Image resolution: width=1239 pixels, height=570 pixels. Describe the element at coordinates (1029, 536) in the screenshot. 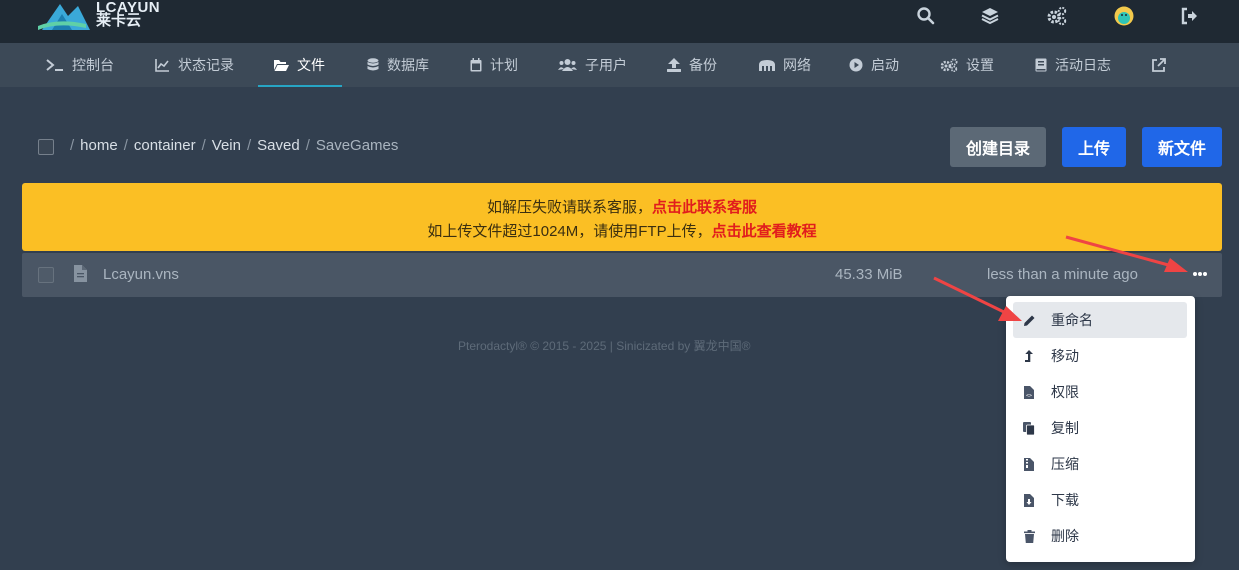

I see `trash-icon` at that location.